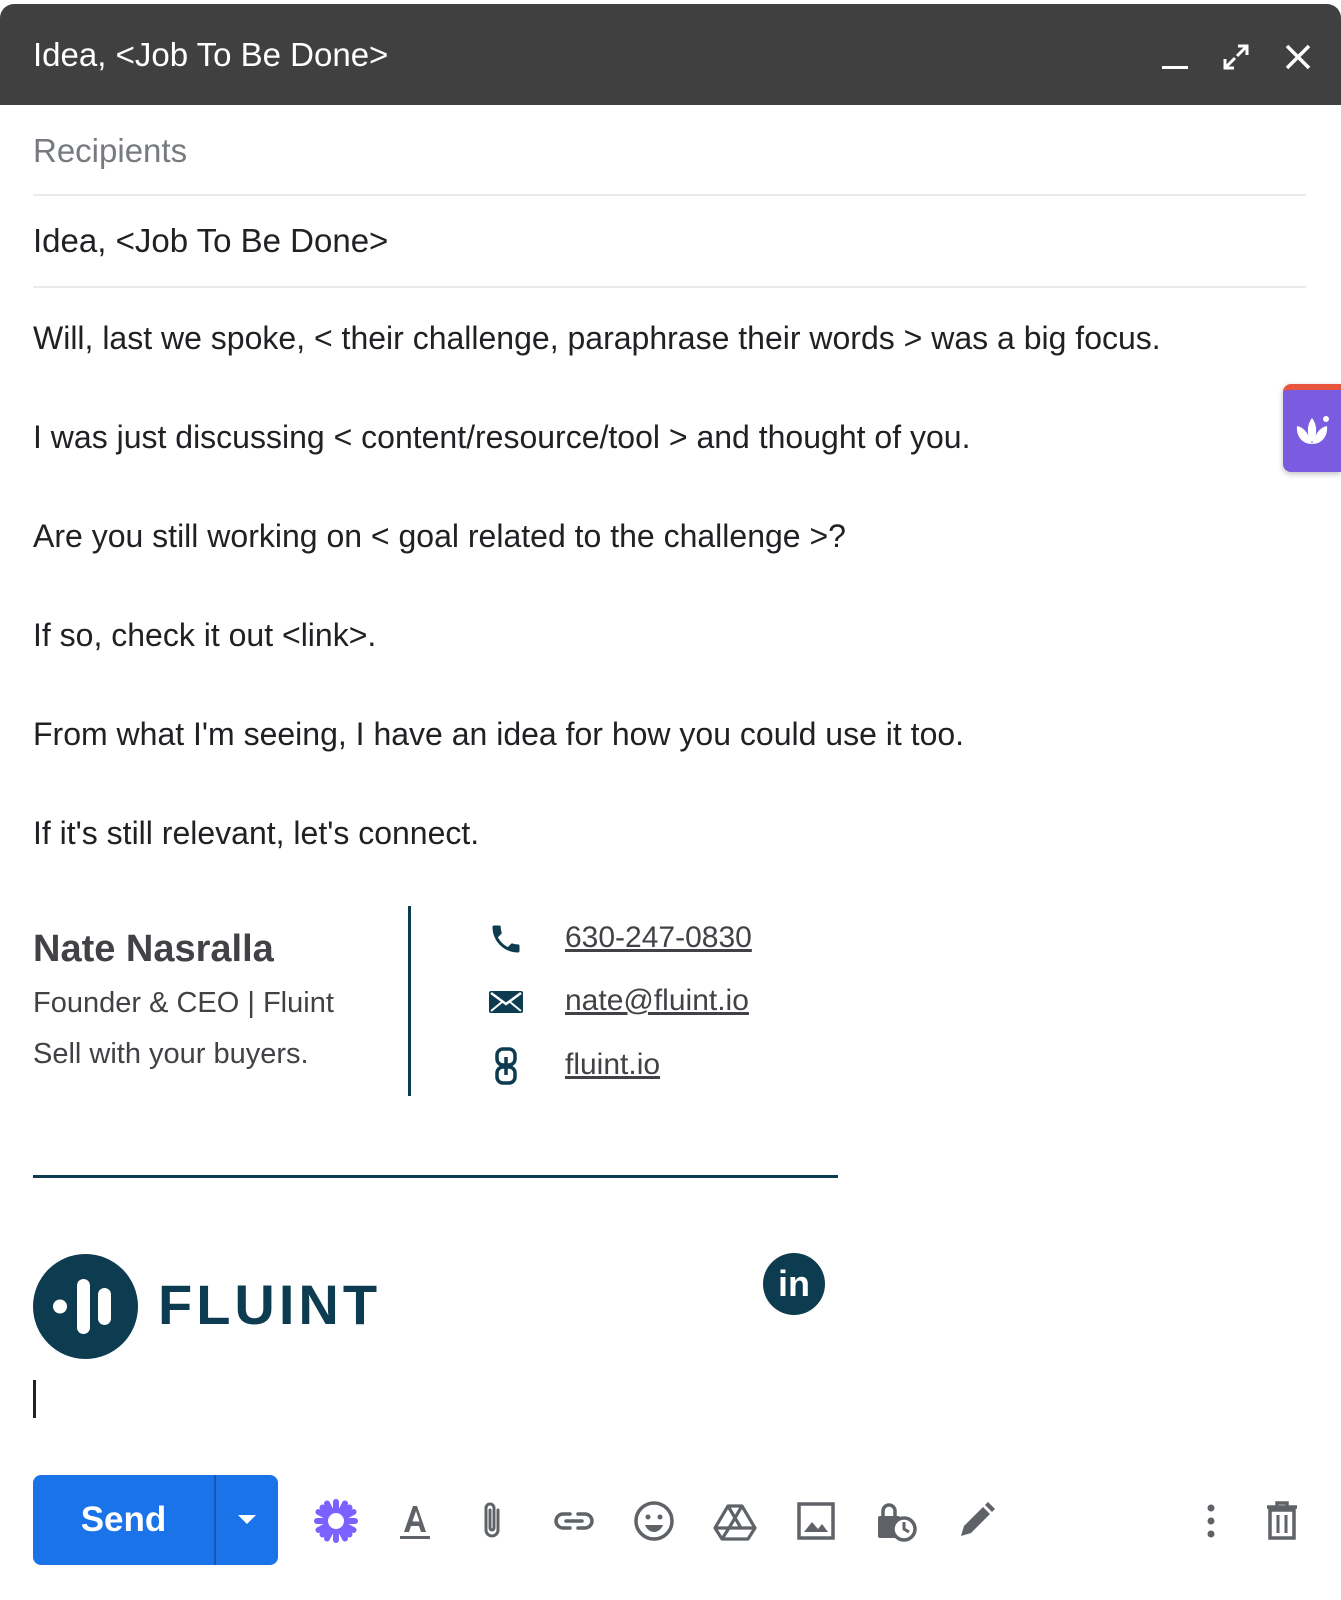 Image resolution: width=1341 pixels, height=1600 pixels. What do you see at coordinates (654, 1521) in the screenshot?
I see `emoji-icon` at bounding box center [654, 1521].